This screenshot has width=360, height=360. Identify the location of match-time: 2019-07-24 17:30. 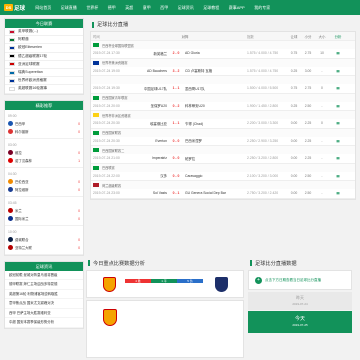
(106, 53).